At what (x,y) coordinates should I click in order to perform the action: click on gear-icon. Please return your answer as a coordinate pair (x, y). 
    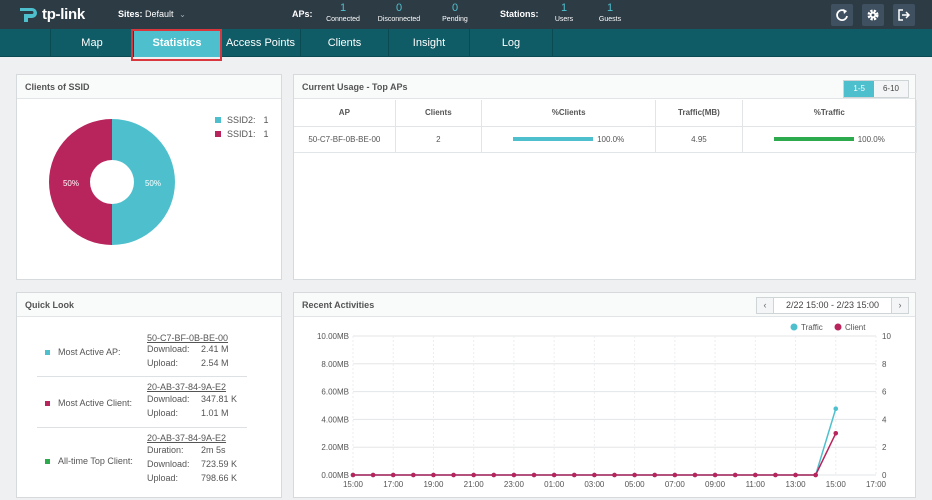
    Looking at the image, I should click on (873, 15).